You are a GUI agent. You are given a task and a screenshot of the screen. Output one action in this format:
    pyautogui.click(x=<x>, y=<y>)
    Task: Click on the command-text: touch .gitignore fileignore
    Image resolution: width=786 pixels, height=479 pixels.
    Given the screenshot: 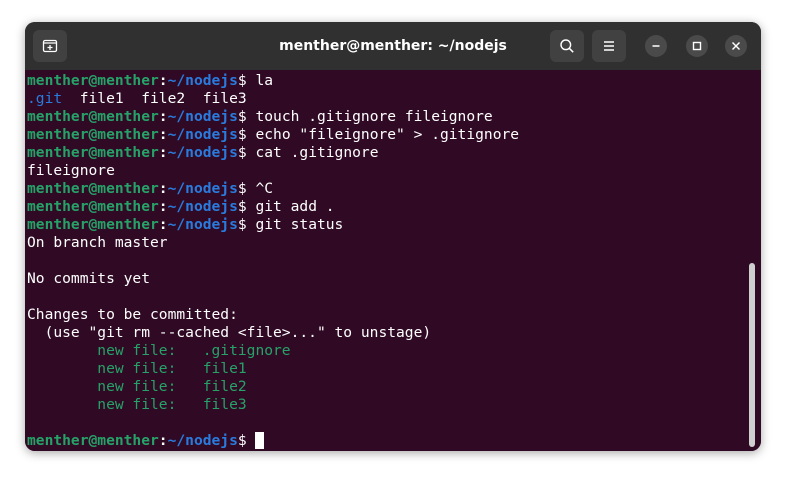 What is the action you would take?
    pyautogui.click(x=369, y=116)
    